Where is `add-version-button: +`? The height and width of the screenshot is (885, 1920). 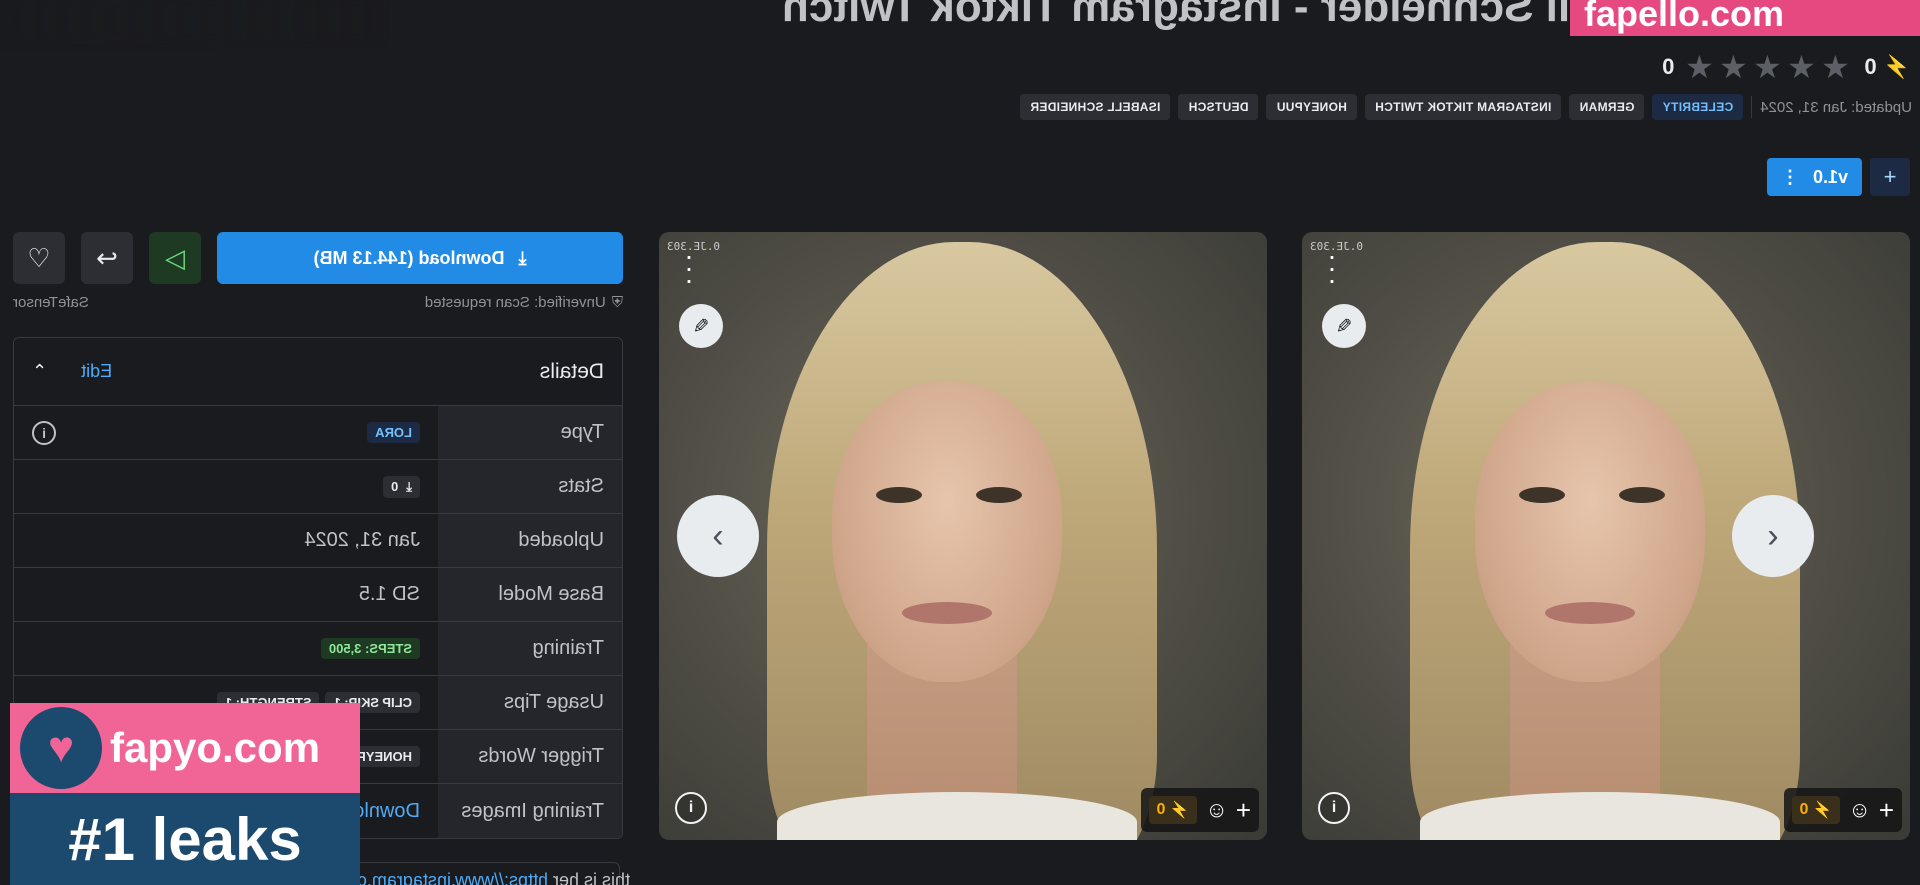 add-version-button: + is located at coordinates (1890, 177).